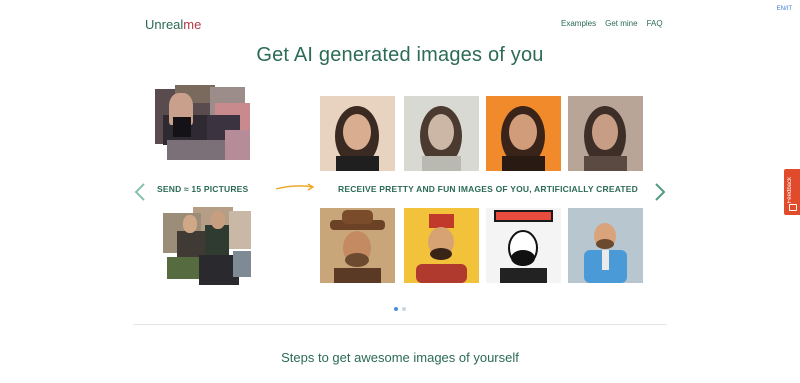 This screenshot has width=800, height=383. What do you see at coordinates (578, 23) in the screenshot?
I see `nav-examples: Examples` at bounding box center [578, 23].